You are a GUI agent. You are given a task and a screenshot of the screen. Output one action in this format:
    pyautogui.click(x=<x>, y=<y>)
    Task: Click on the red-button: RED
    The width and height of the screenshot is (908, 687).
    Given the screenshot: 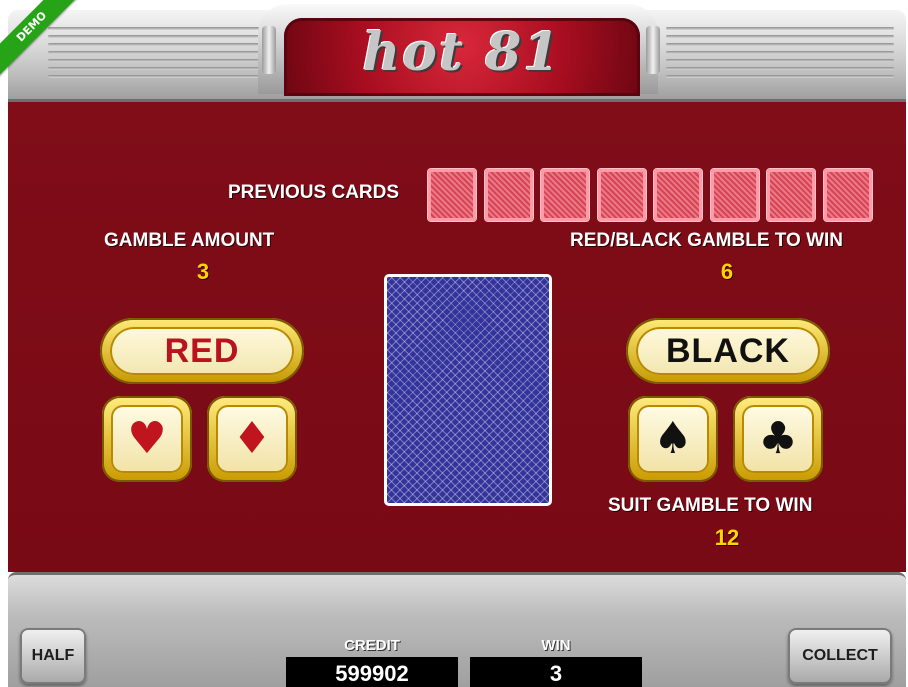 What is the action you would take?
    pyautogui.click(x=202, y=351)
    